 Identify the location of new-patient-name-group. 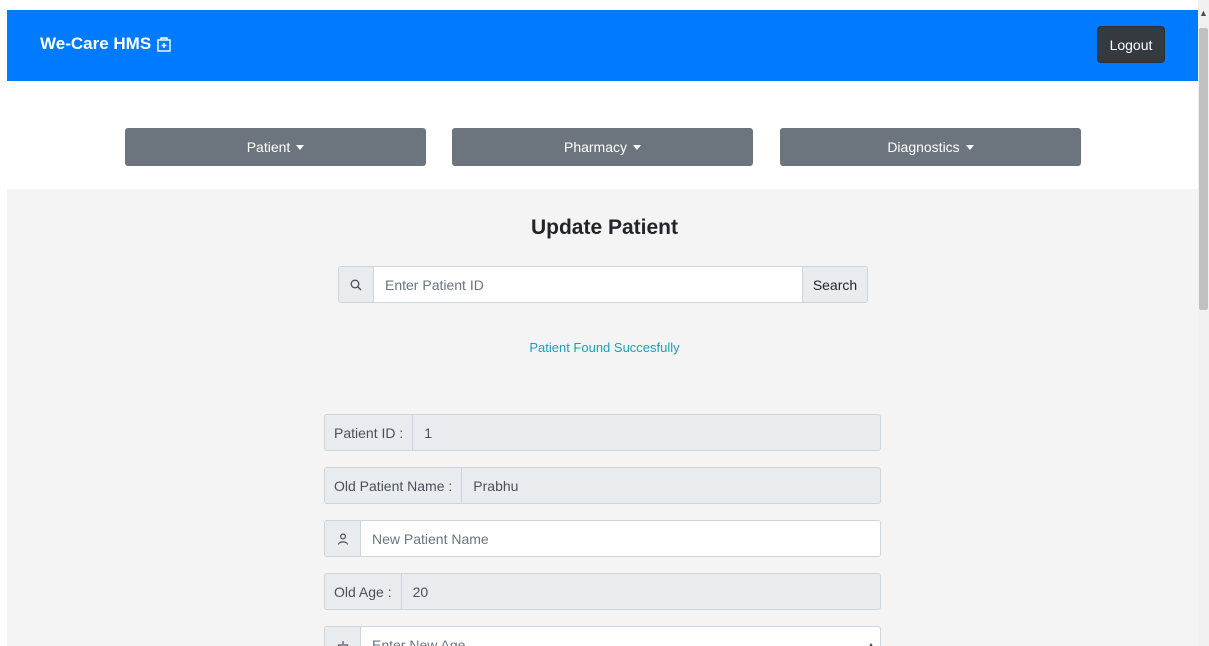
(602, 538).